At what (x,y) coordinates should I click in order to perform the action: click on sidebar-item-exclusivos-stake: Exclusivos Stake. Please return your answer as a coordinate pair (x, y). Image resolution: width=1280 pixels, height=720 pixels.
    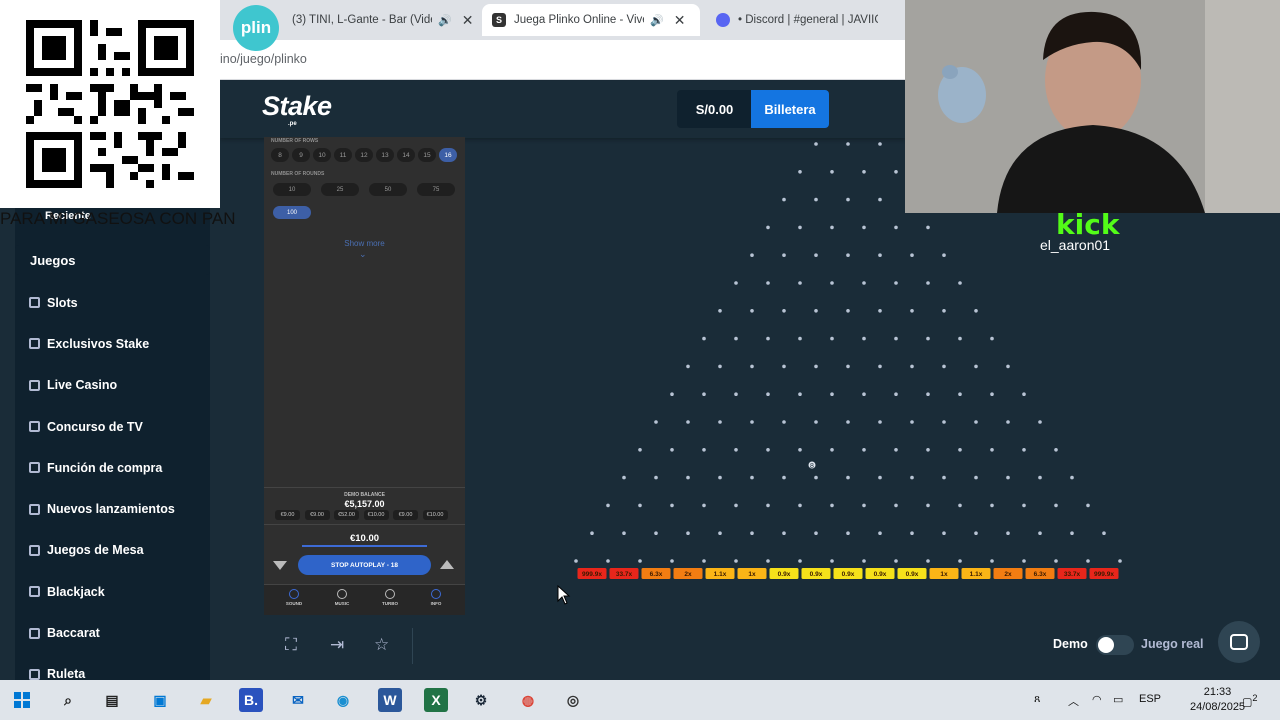
    Looking at the image, I should click on (112, 343).